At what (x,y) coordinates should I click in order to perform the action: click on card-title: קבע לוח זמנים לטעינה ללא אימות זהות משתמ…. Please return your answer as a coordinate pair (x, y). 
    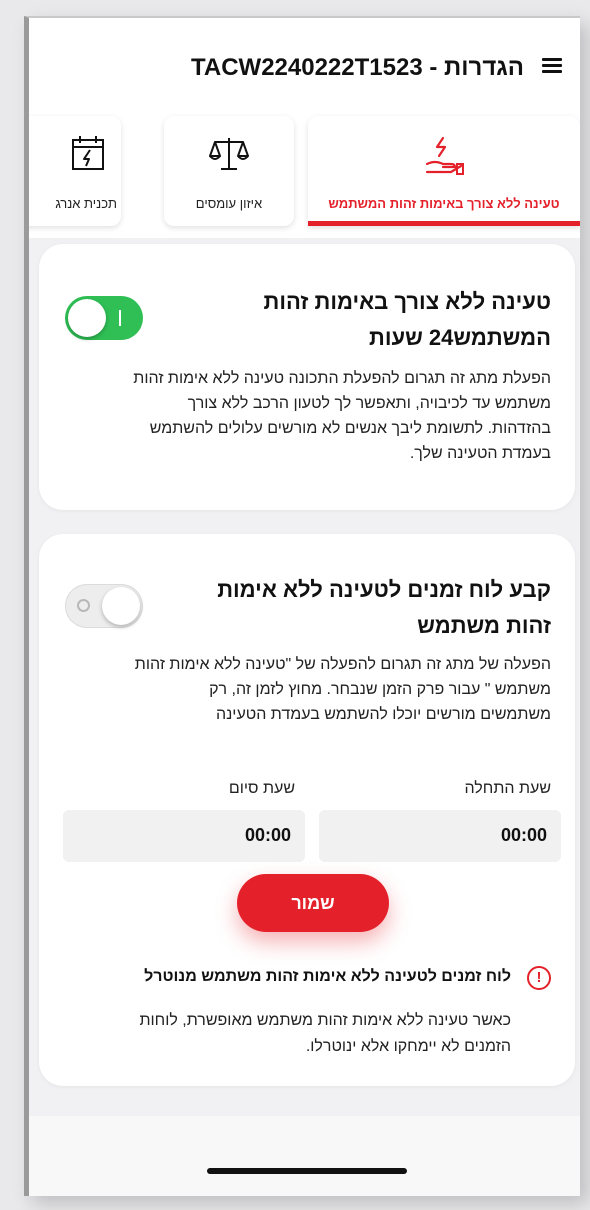
    Looking at the image, I should click on (384, 607).